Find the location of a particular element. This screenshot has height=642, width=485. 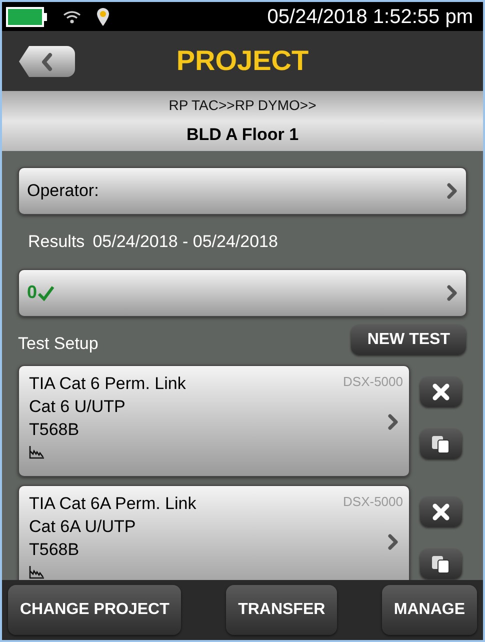

cable-type: Cat 6A U/UTP is located at coordinates (82, 527).